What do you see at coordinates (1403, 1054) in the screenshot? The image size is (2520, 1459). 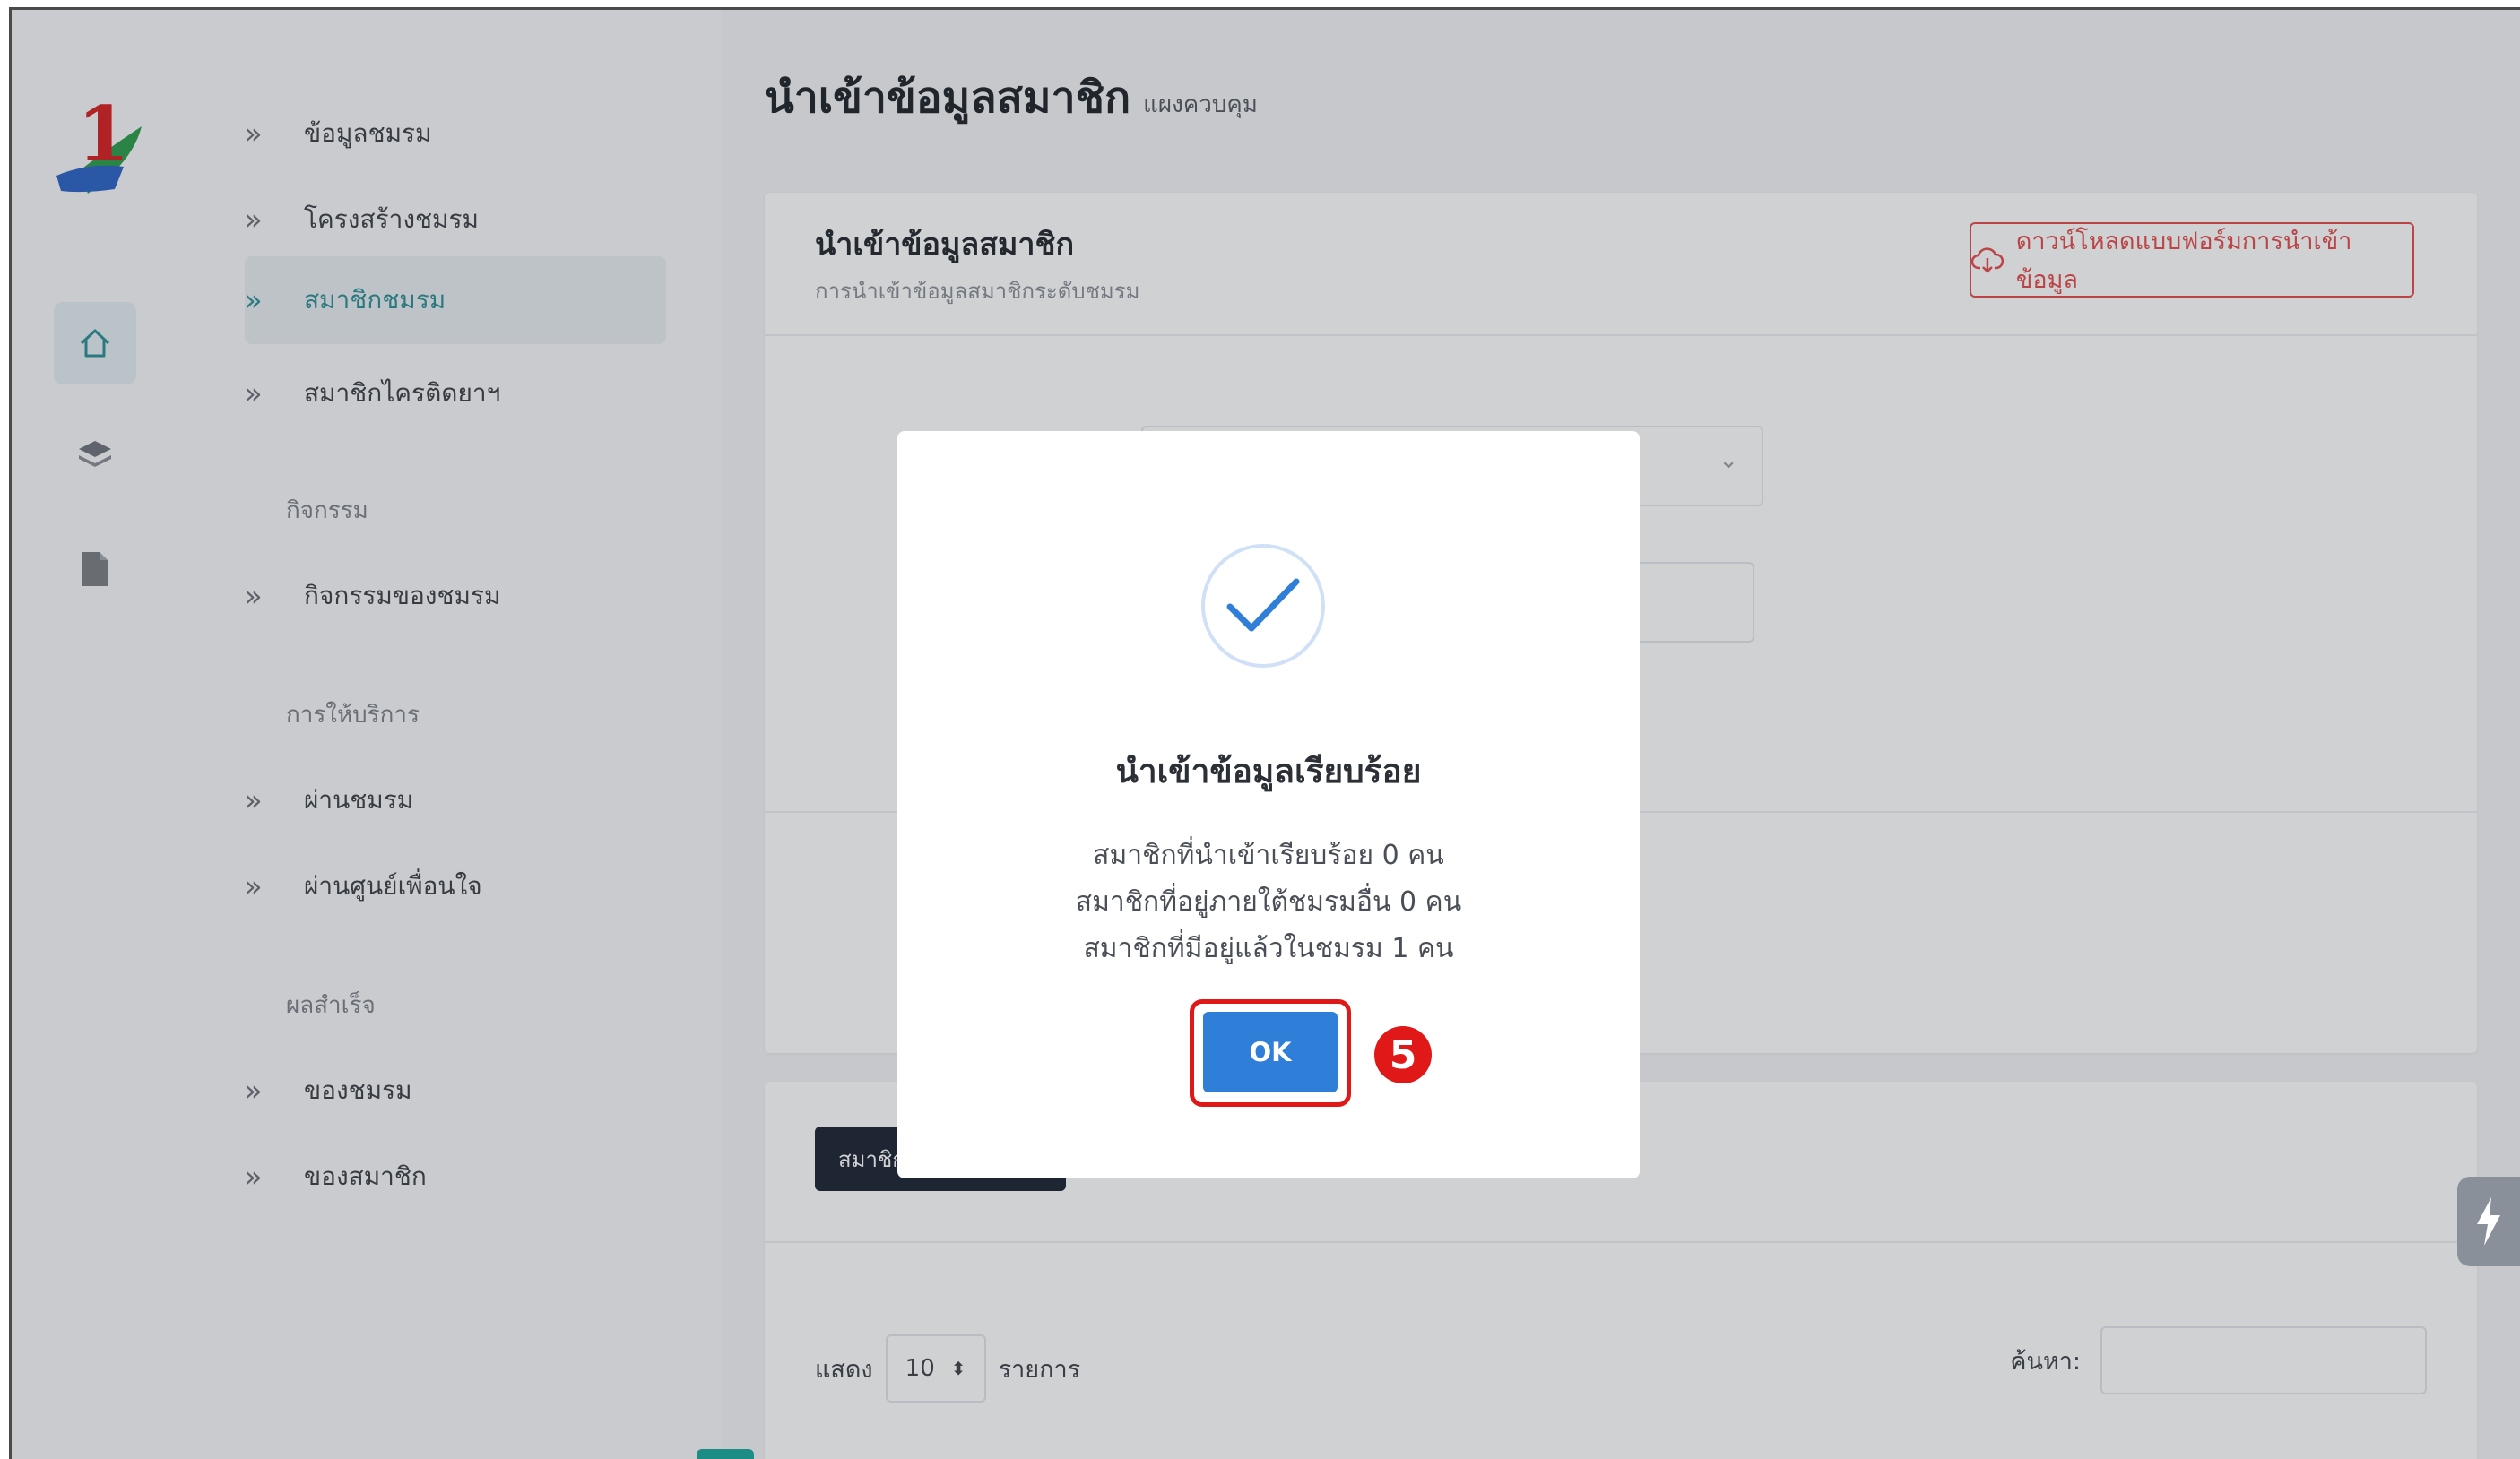 I see `step-number-badge: 5` at bounding box center [1403, 1054].